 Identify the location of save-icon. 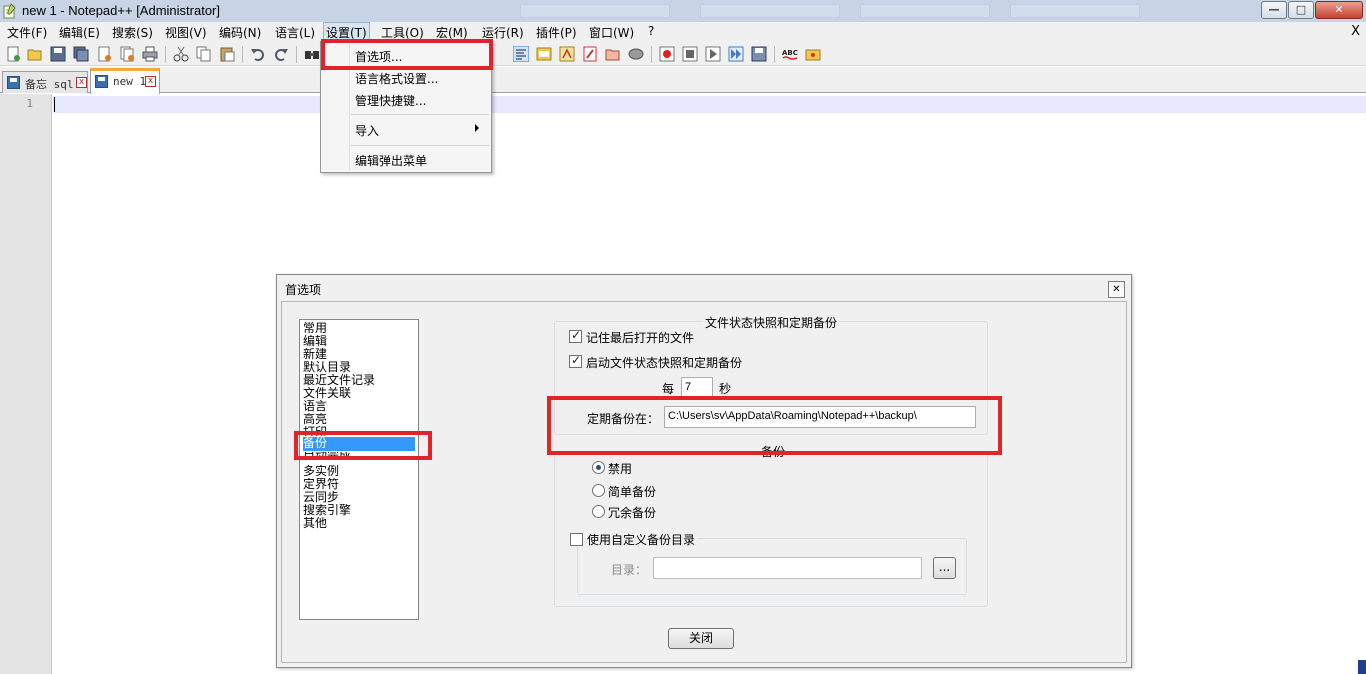
(58, 54).